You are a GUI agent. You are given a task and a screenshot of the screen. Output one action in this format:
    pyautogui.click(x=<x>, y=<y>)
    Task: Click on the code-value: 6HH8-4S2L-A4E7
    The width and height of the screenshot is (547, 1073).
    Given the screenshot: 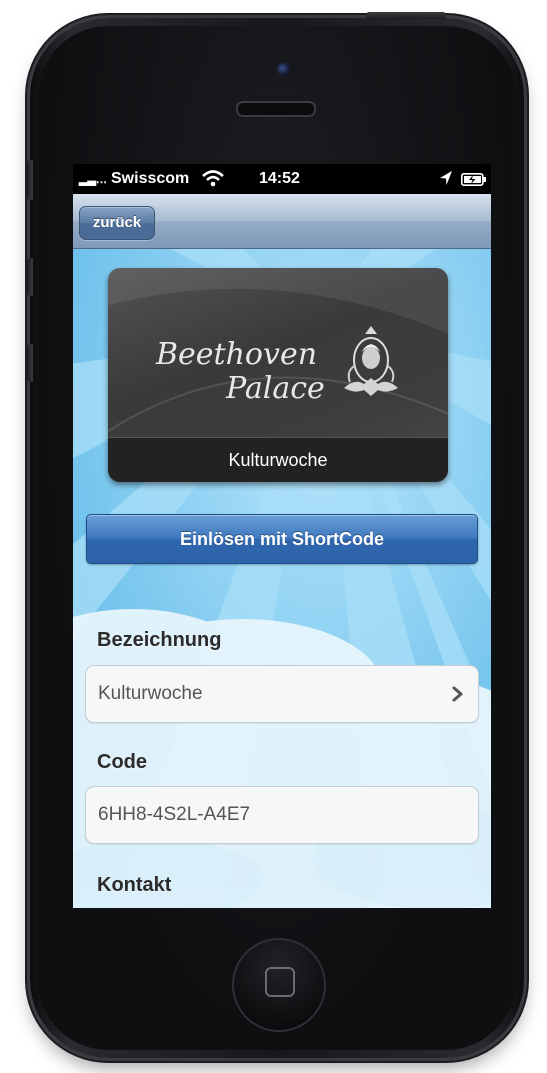 What is the action you would take?
    pyautogui.click(x=174, y=814)
    